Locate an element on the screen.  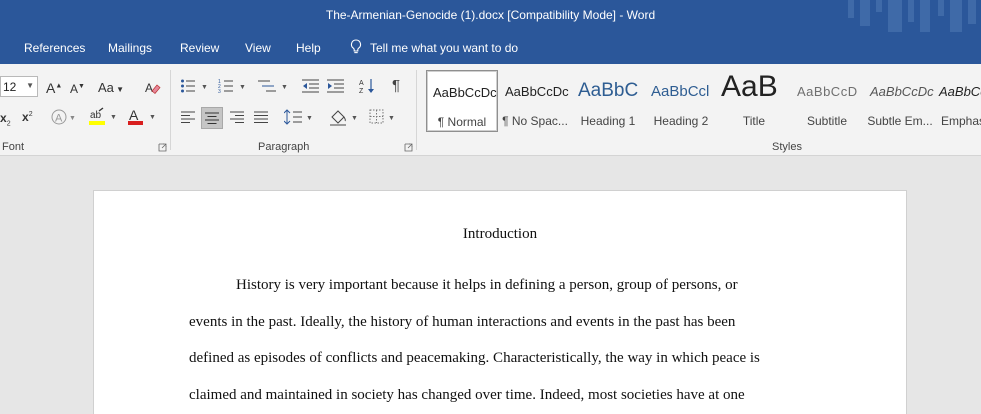
superscript-button: x2 is located at coordinates (27, 117).